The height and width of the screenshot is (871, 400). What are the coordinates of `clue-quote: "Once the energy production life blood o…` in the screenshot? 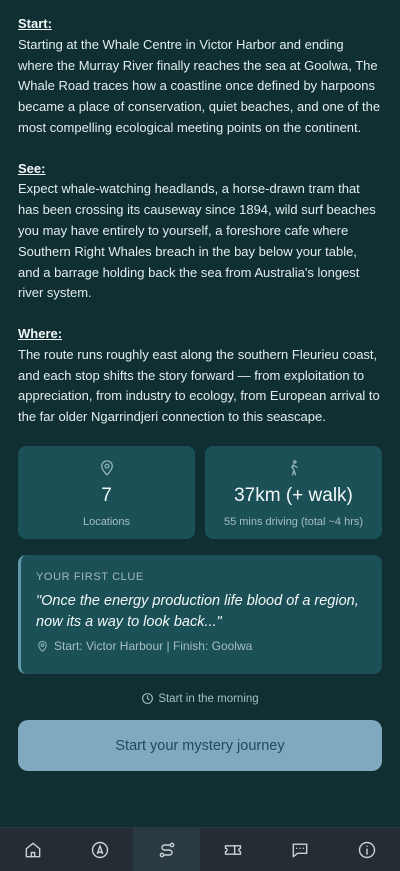 It's located at (197, 612).